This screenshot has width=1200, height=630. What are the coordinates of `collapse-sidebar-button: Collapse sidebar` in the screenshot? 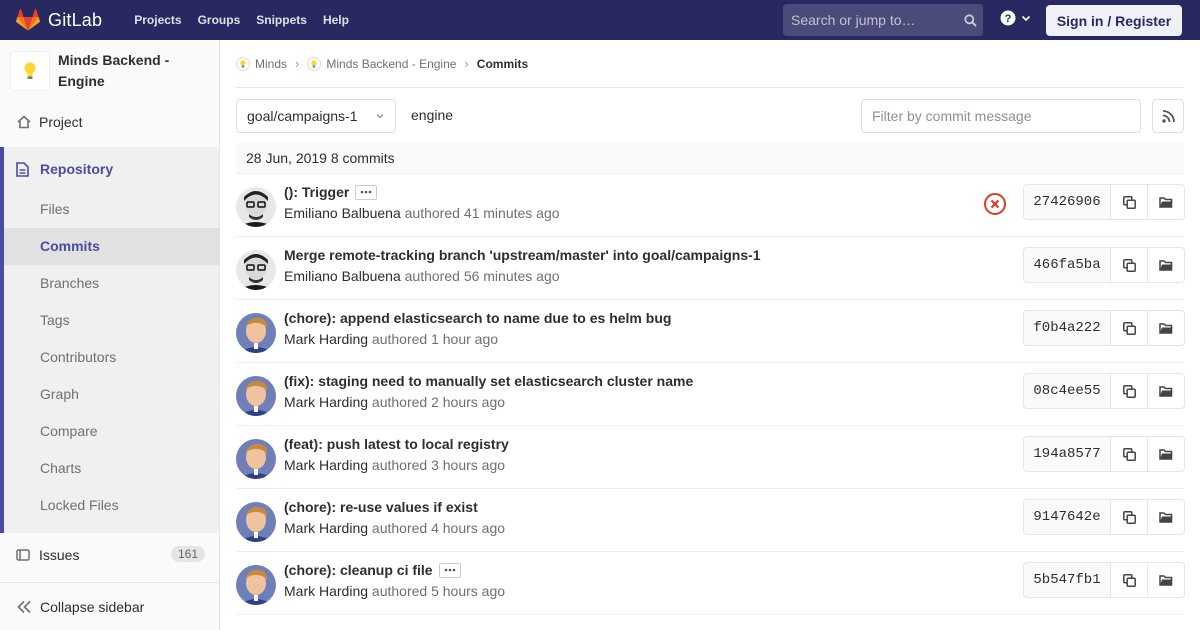 It's located at (109, 606).